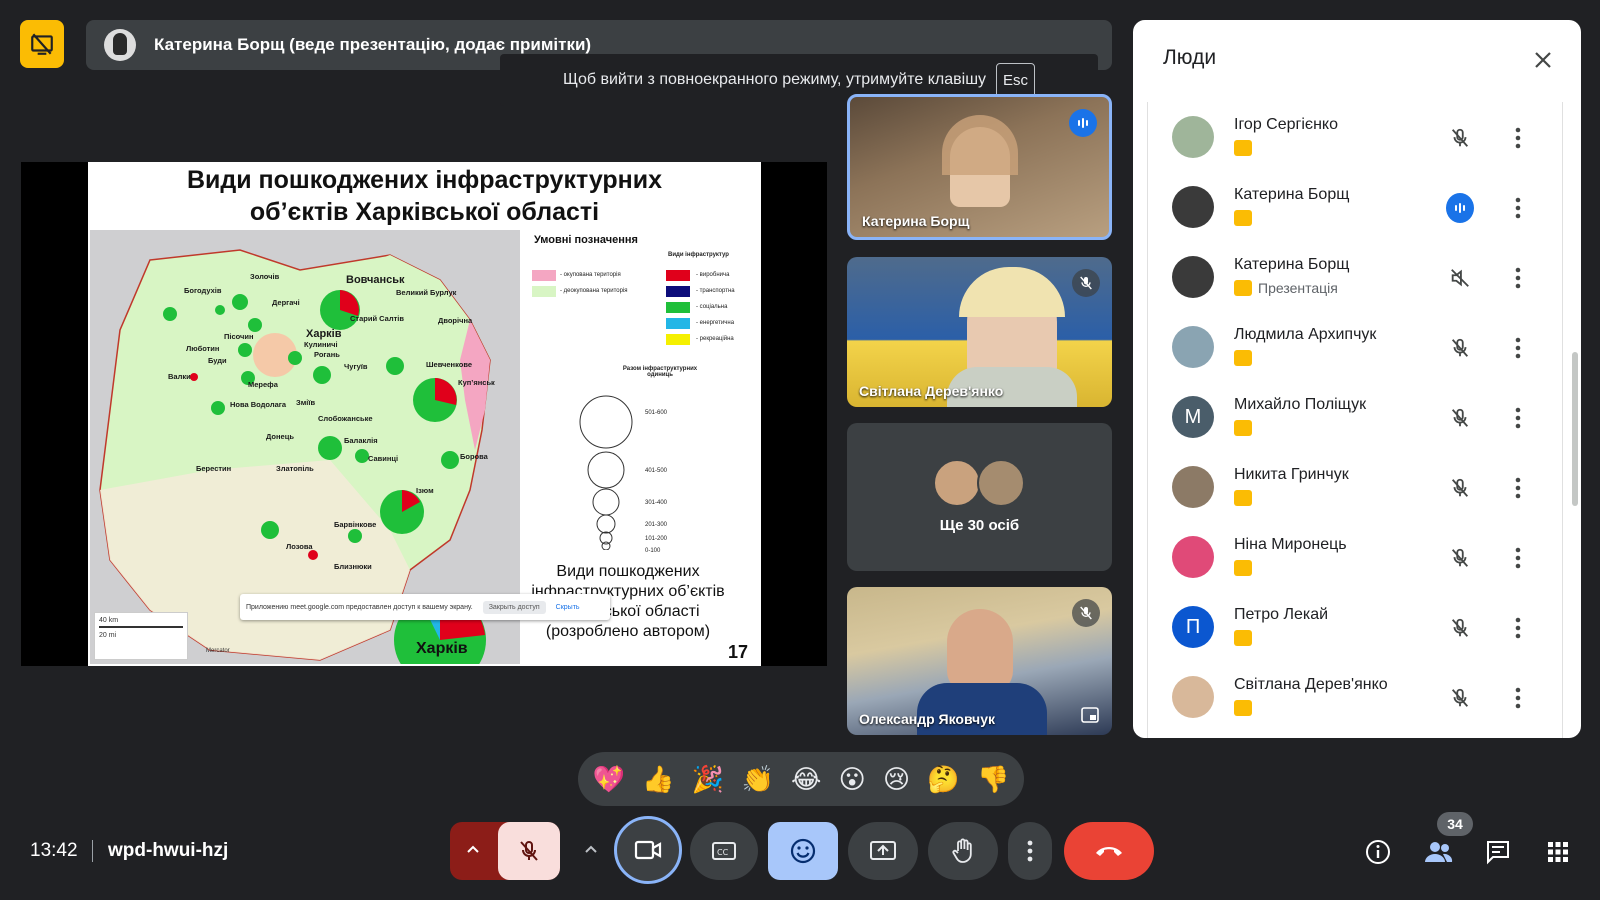  I want to click on raise-hand-button, so click(963, 851).